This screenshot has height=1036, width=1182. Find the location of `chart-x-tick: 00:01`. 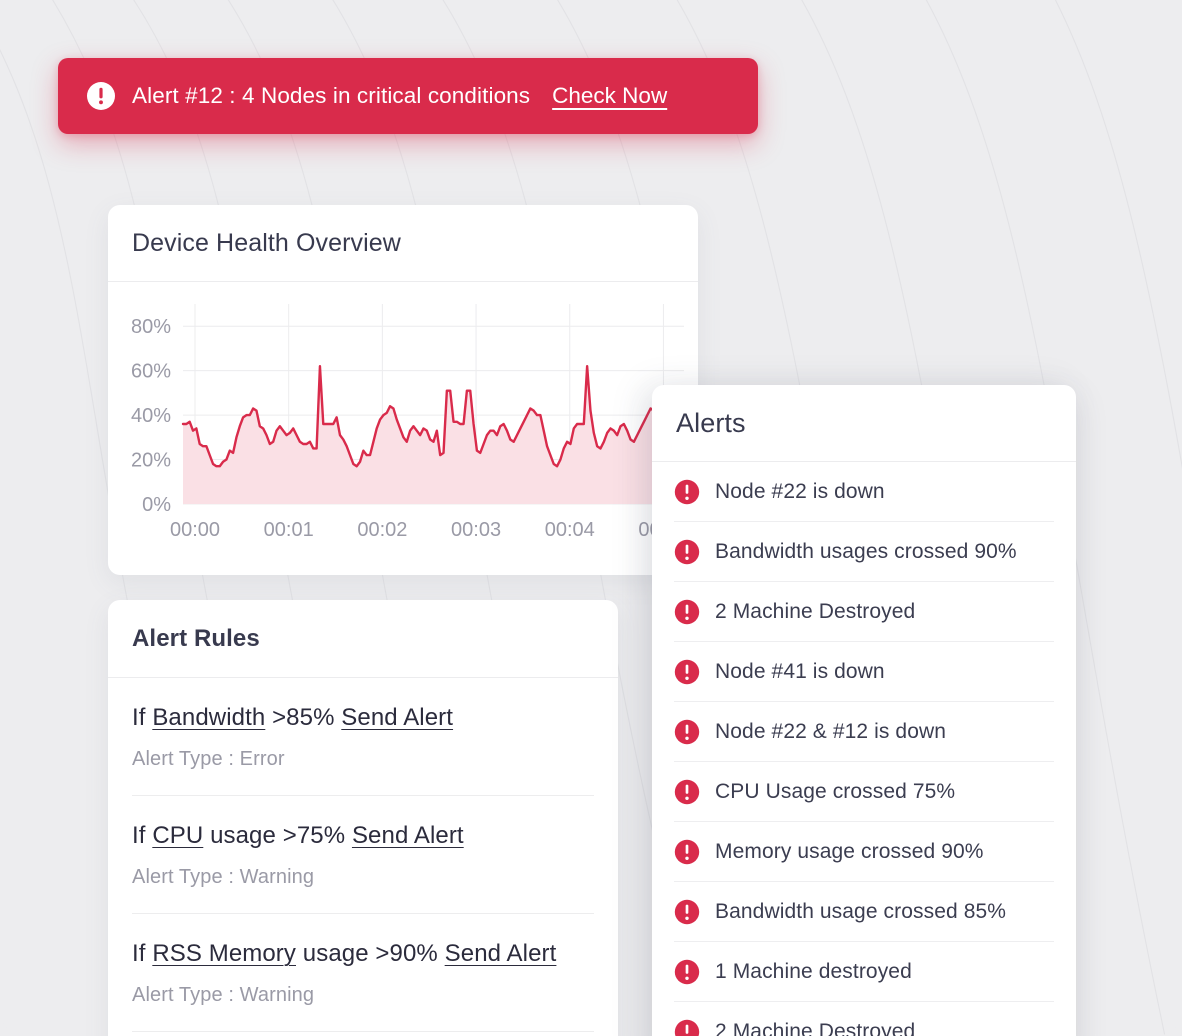

chart-x-tick: 00:01 is located at coordinates (289, 530).